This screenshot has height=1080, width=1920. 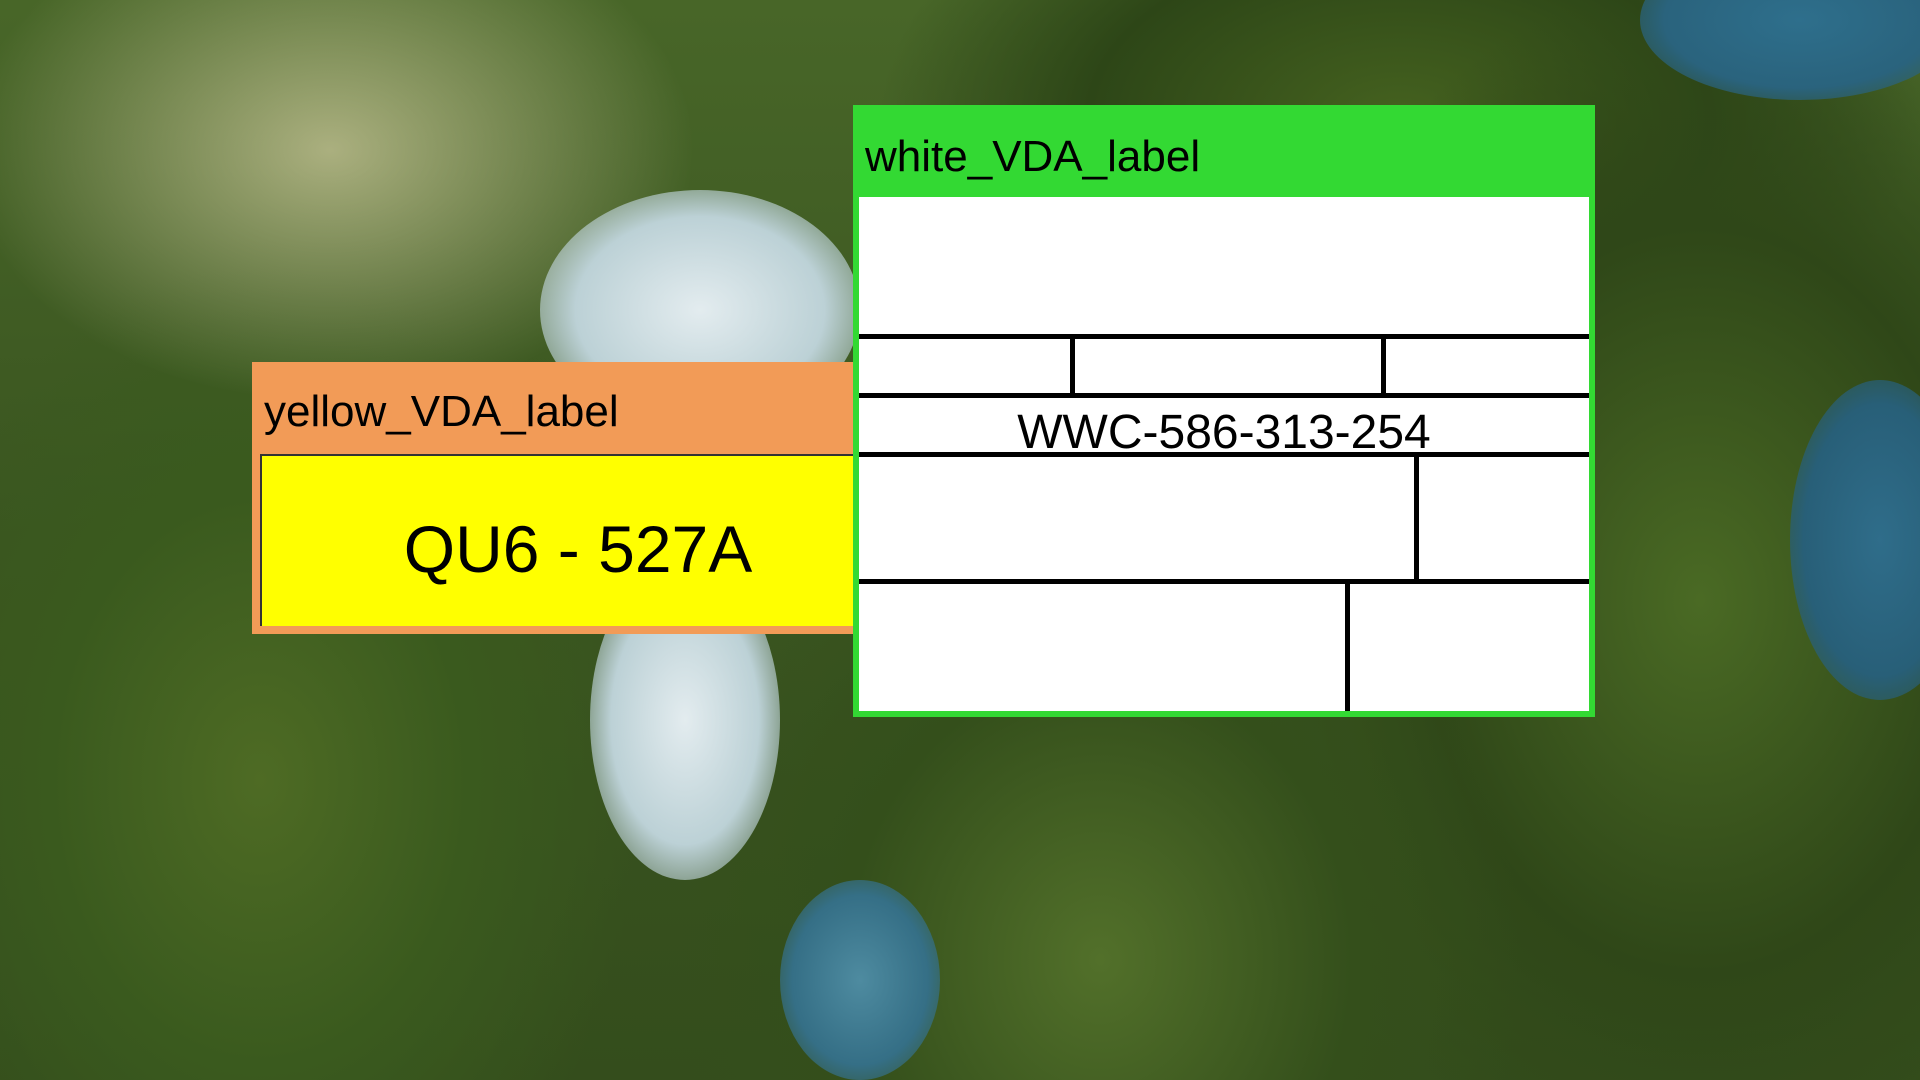 What do you see at coordinates (441, 411) in the screenshot?
I see `yellow-vda-label-title: yellow_VDA_label` at bounding box center [441, 411].